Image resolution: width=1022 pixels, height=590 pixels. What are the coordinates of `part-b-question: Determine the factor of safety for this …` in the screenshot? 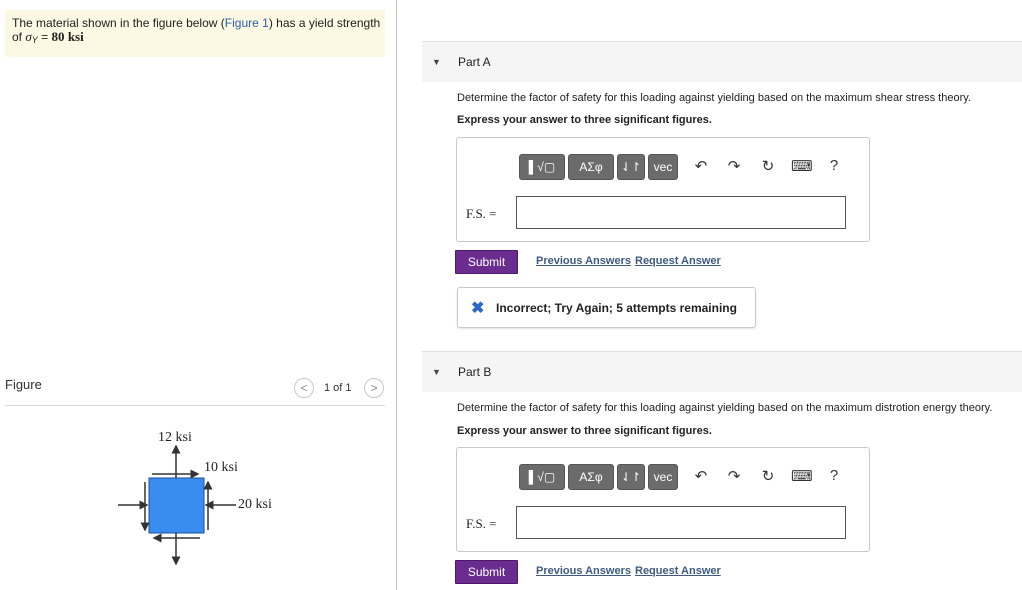 It's located at (725, 408).